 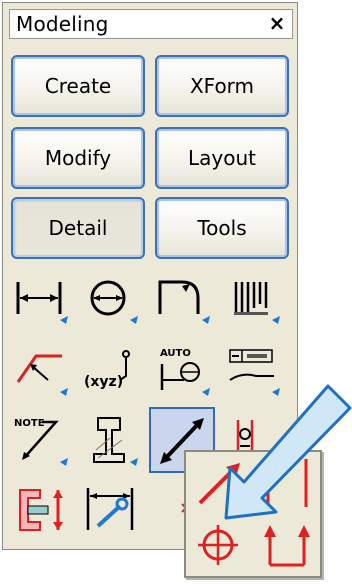 What do you see at coordinates (287, 543) in the screenshot?
I see `up-arrows-icon` at bounding box center [287, 543].